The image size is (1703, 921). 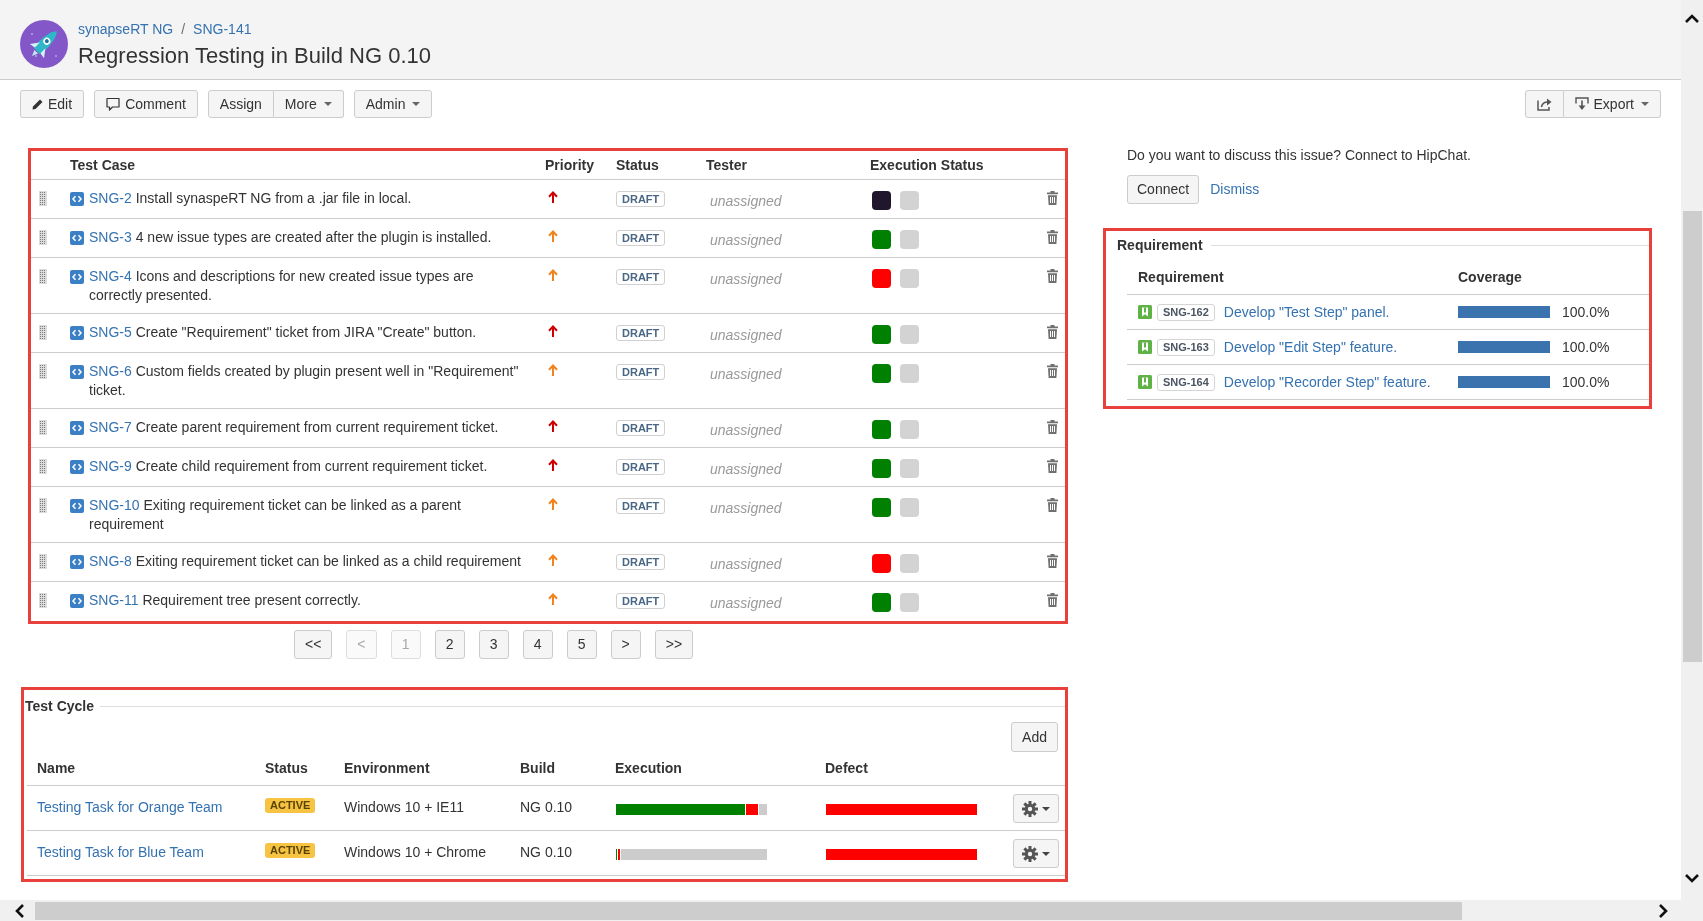 I want to click on issue-key-link: SNG-5, so click(x=110, y=332).